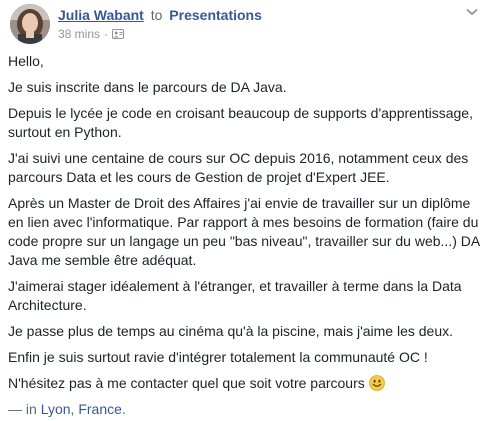 This screenshot has width=494, height=421. I want to click on location-prefix: — in, so click(22, 409).